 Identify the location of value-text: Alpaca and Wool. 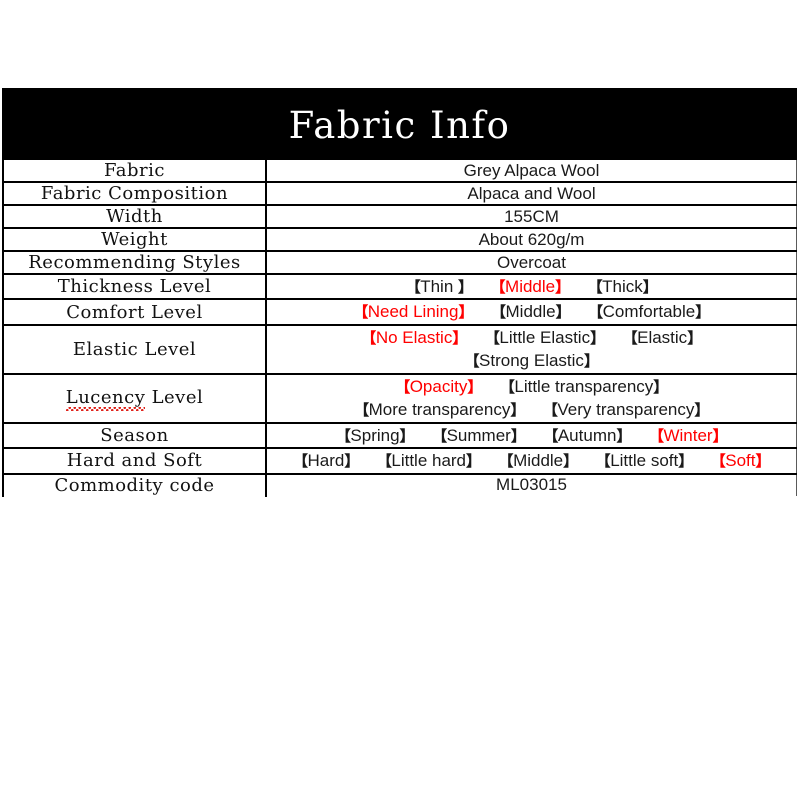
(531, 193).